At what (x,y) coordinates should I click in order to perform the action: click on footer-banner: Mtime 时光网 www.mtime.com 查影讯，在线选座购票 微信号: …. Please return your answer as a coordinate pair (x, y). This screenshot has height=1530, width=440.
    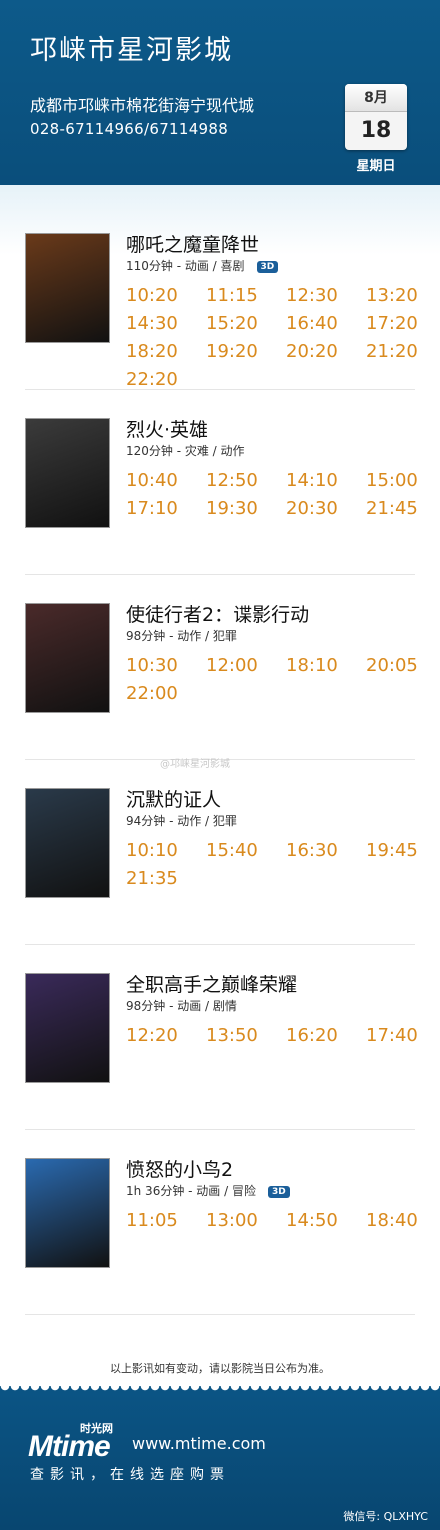
    Looking at the image, I should click on (220, 1461).